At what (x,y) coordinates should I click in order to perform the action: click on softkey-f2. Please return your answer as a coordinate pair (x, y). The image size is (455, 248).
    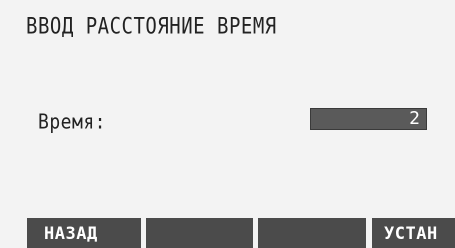
    Looking at the image, I should click on (199, 233).